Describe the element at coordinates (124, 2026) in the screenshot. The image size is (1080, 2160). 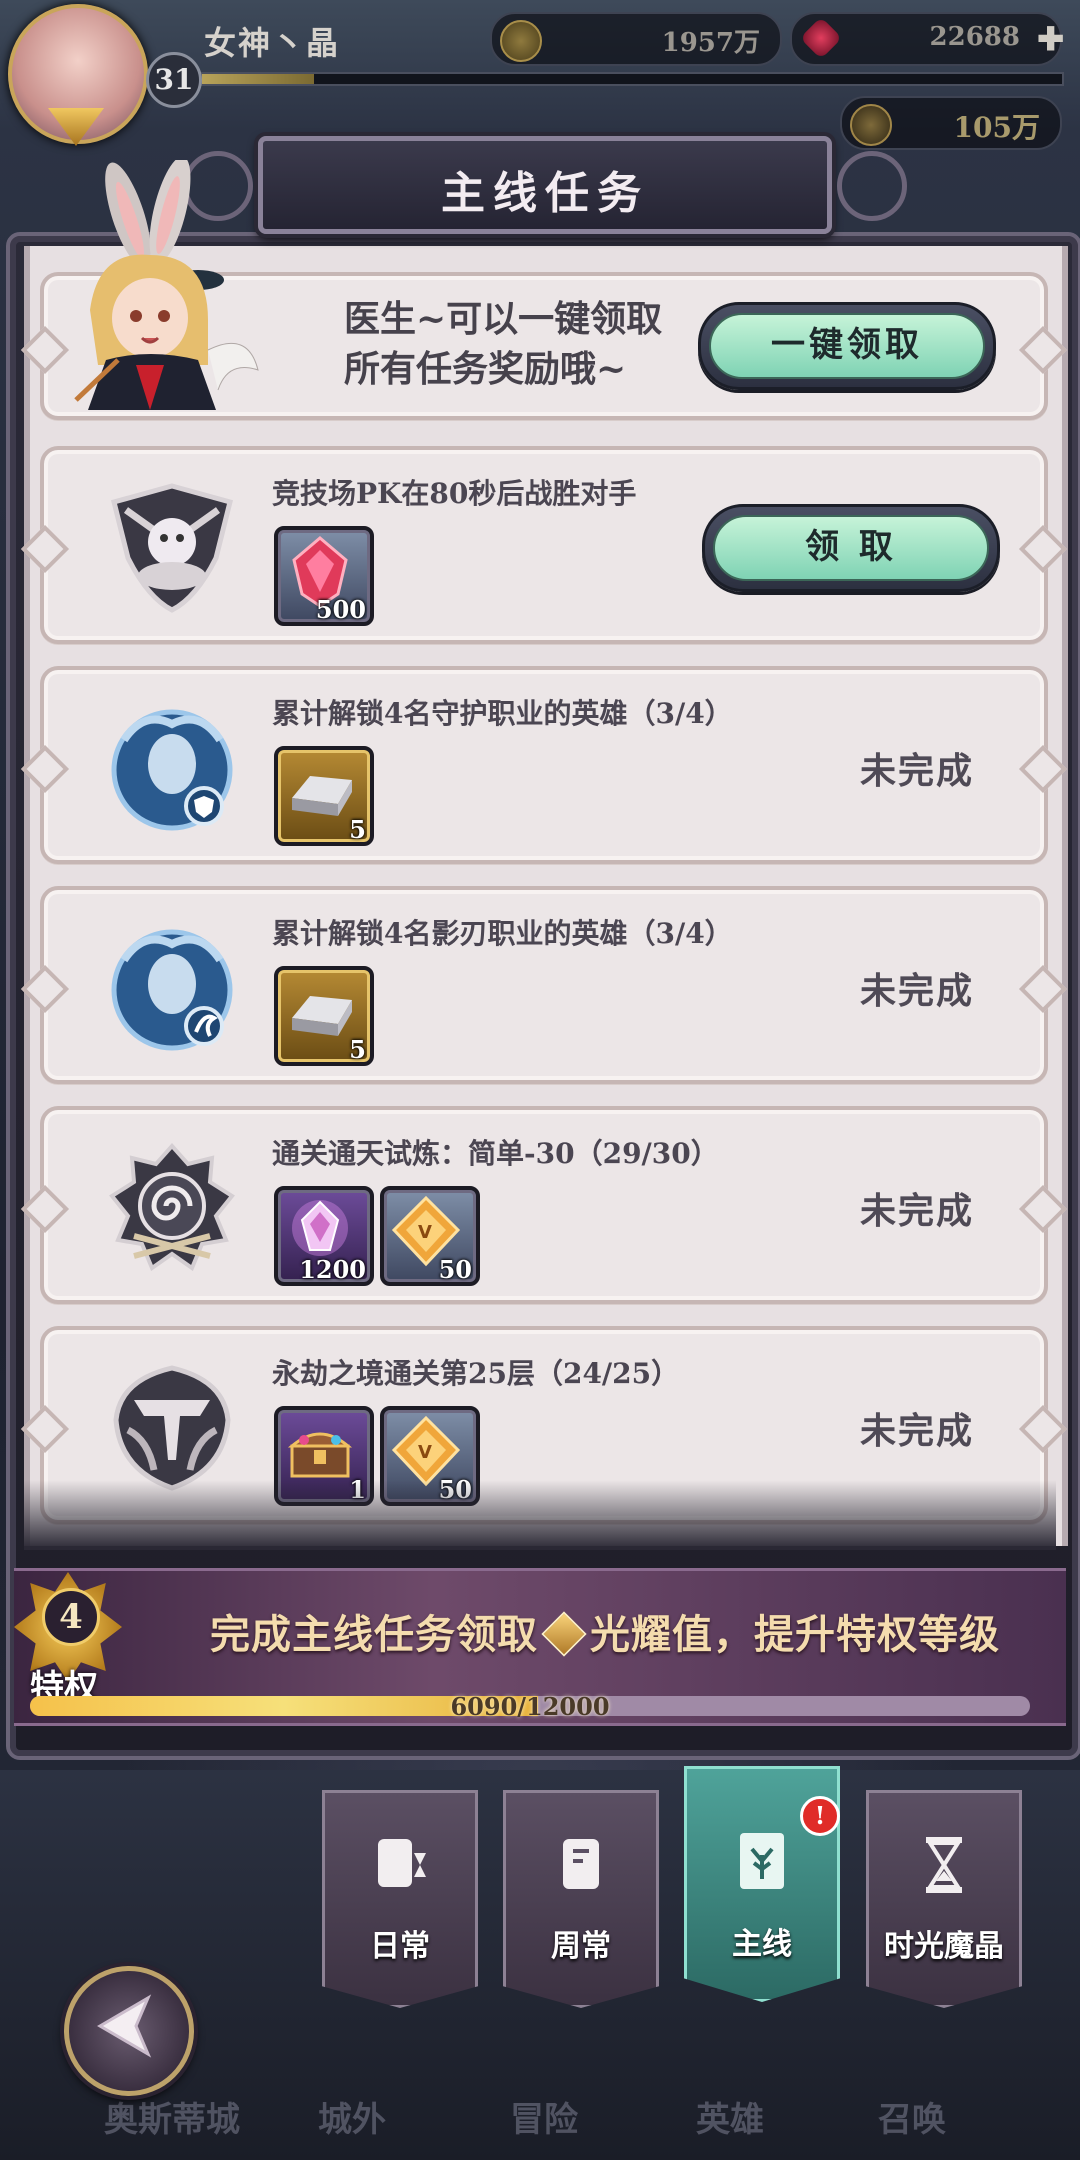
I see `back-arrow-icon` at that location.